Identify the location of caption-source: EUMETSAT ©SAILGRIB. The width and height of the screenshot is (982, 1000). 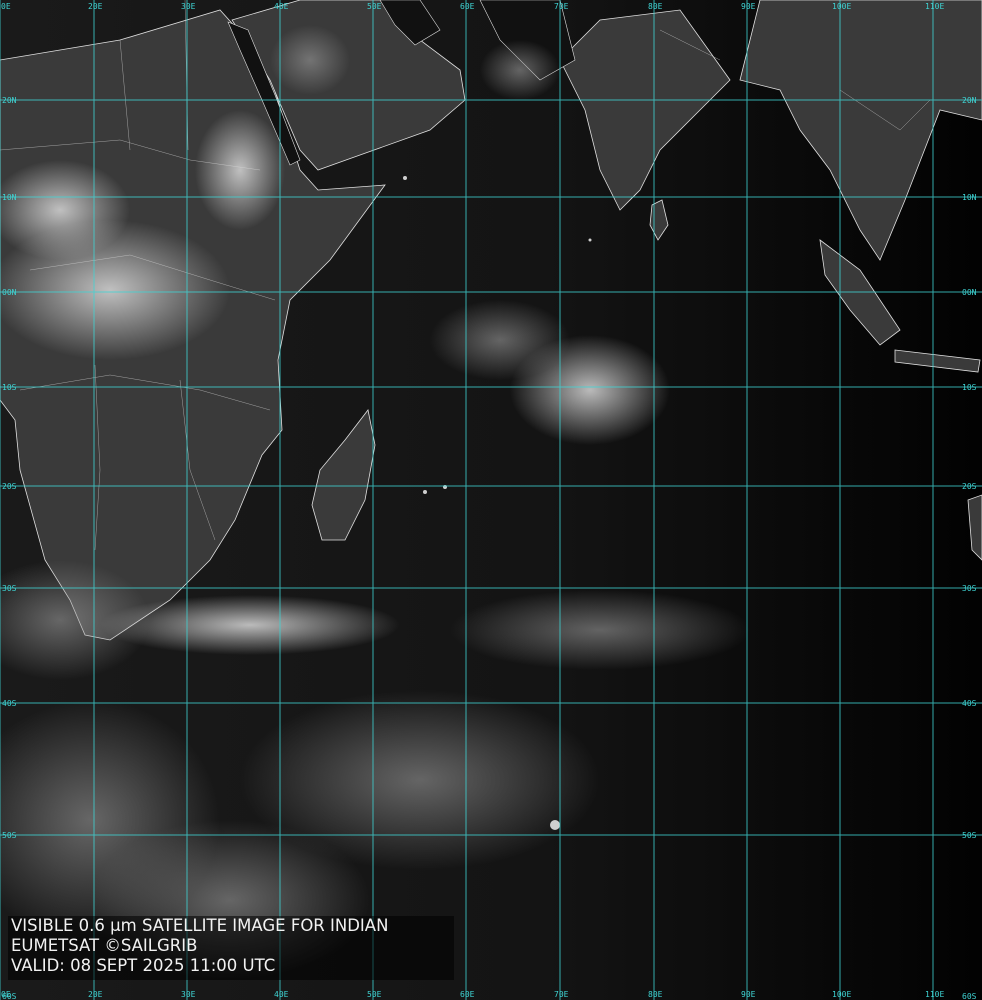
(104, 945).